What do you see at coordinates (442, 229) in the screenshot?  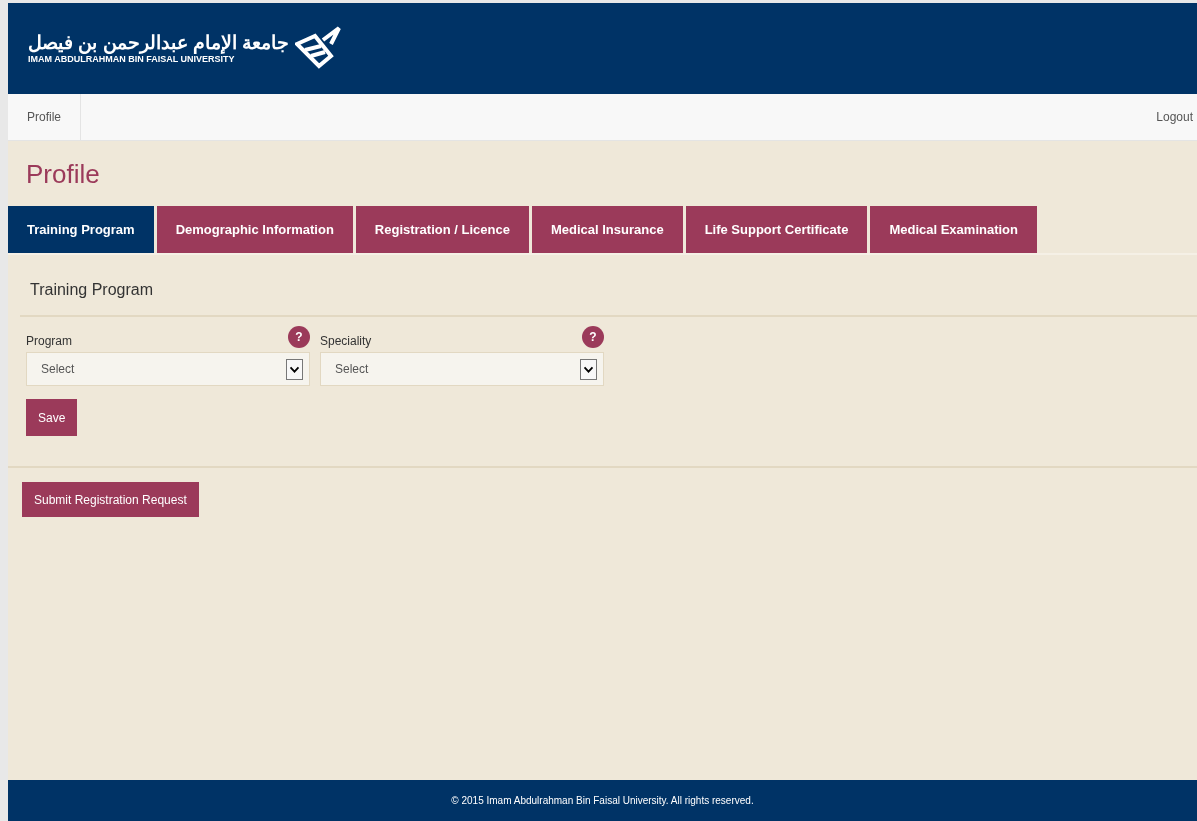 I see `tab: Registration / Licence` at bounding box center [442, 229].